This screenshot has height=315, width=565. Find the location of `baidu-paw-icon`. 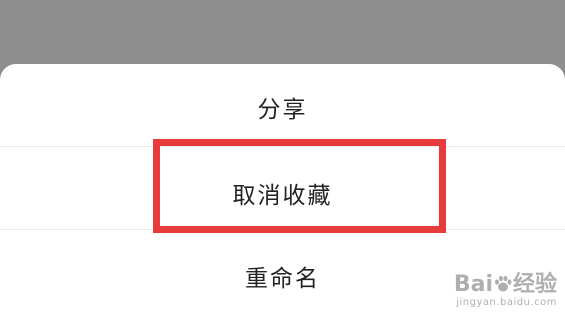

baidu-paw-icon is located at coordinates (503, 283).